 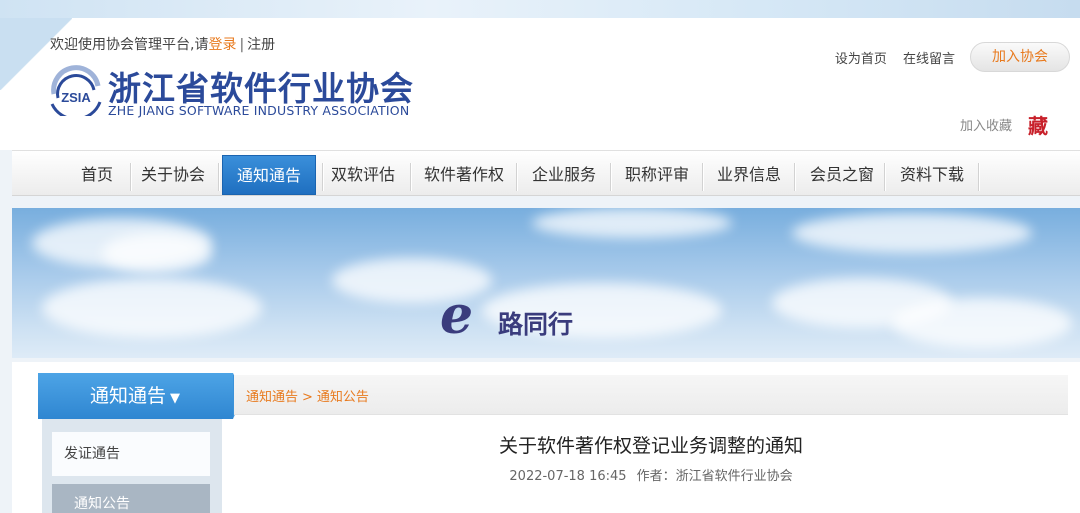 I want to click on breadcrumb-announcements-link: 通知公告, so click(x=343, y=397).